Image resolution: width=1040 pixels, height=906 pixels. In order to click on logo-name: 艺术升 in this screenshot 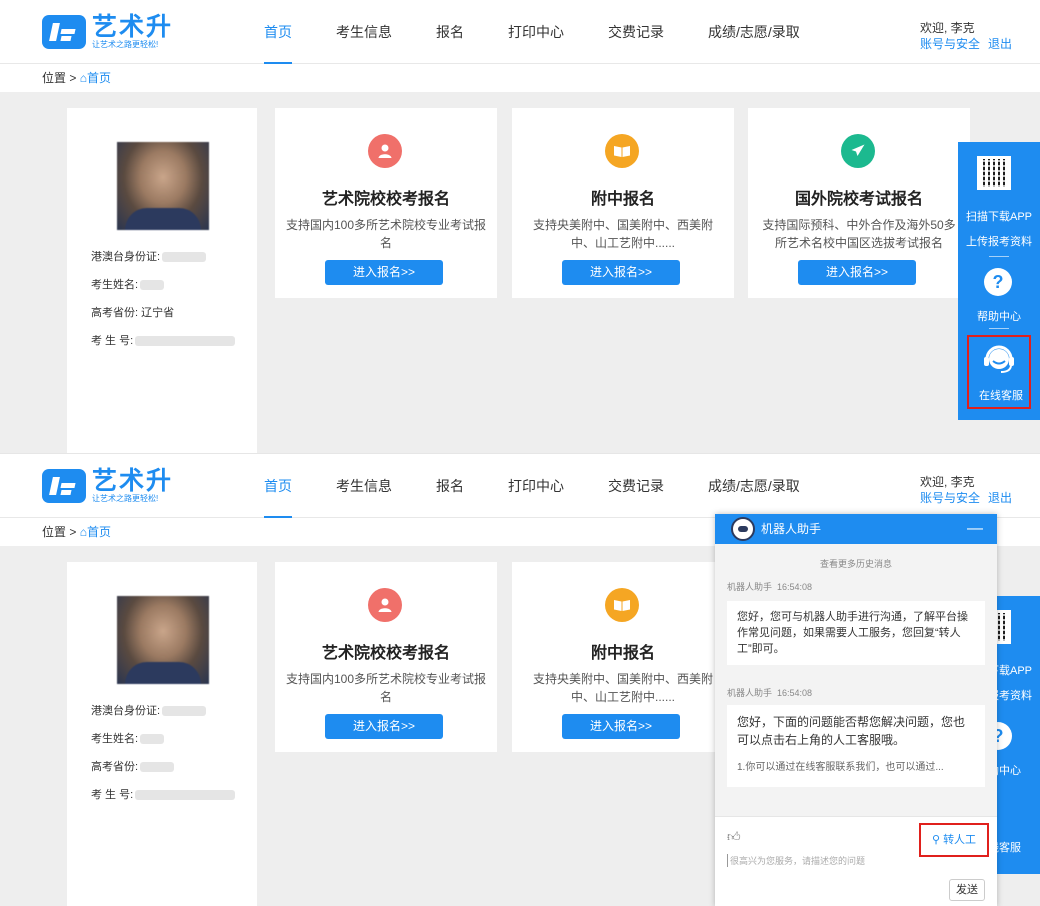, I will do `click(133, 481)`.